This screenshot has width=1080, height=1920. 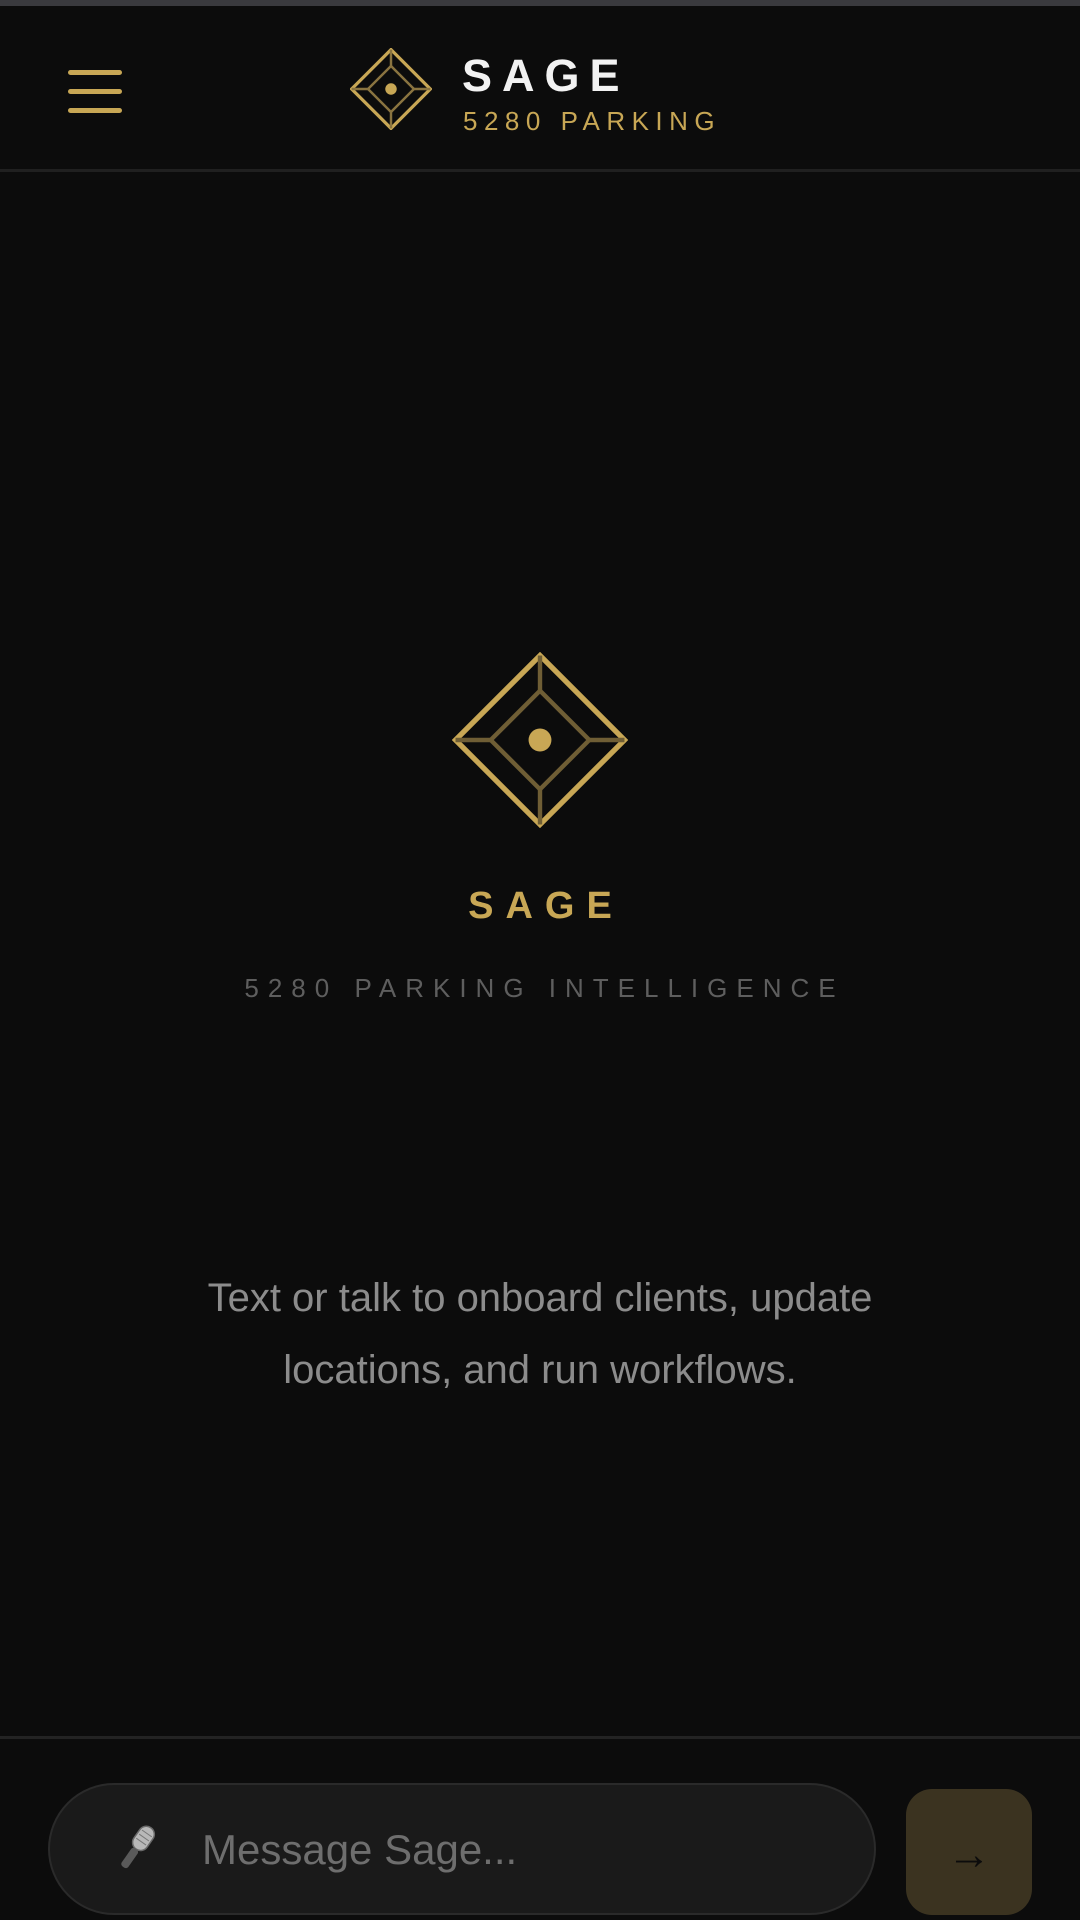 What do you see at coordinates (522, 1850) in the screenshot?
I see `message-input` at bounding box center [522, 1850].